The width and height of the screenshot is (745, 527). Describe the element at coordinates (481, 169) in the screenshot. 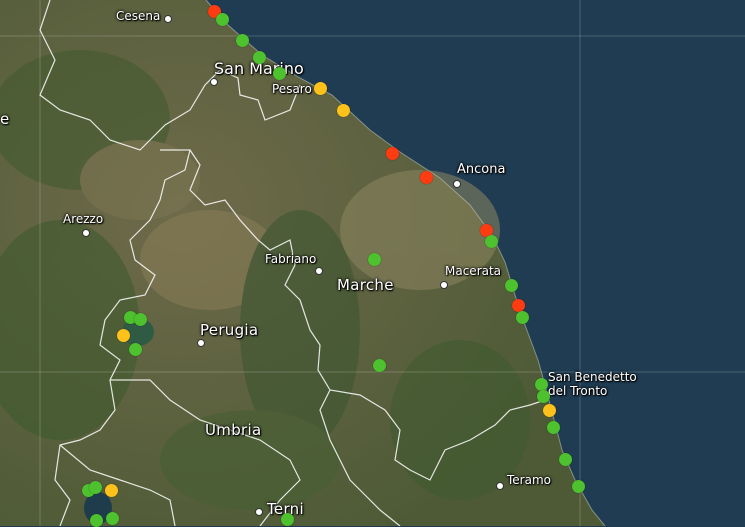

I see `label-ancona: Ancona` at that location.